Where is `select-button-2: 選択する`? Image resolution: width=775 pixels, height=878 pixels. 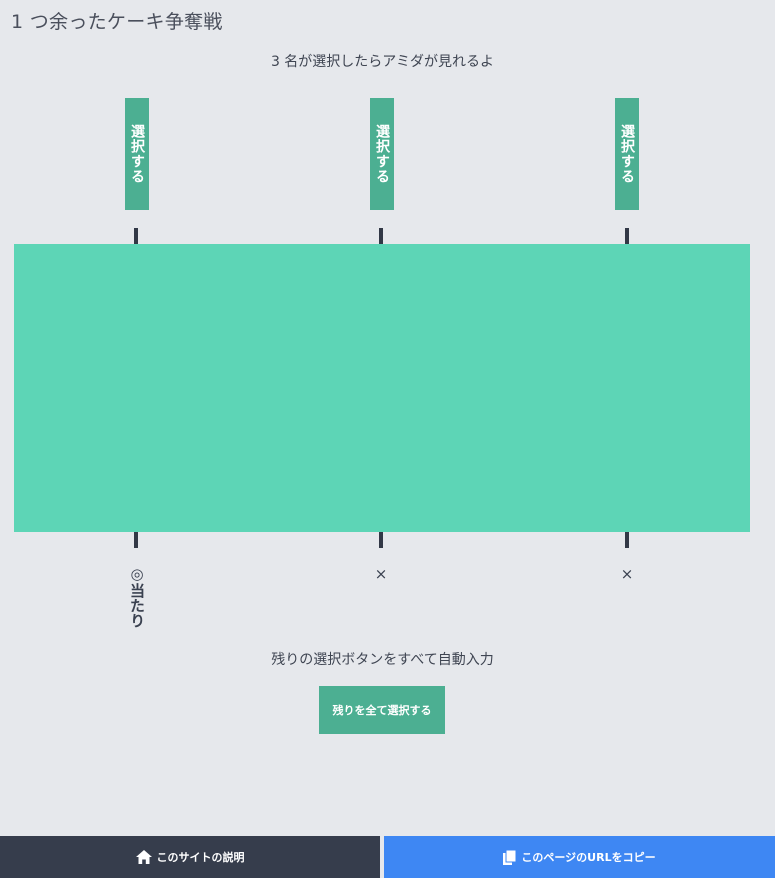
select-button-2: 選択する is located at coordinates (382, 154).